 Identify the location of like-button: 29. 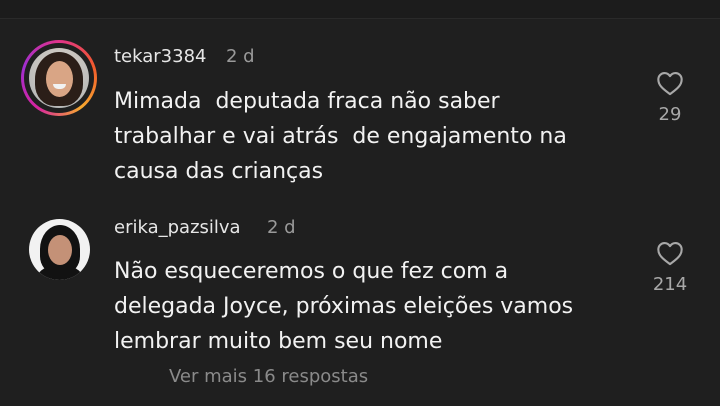
(670, 97).